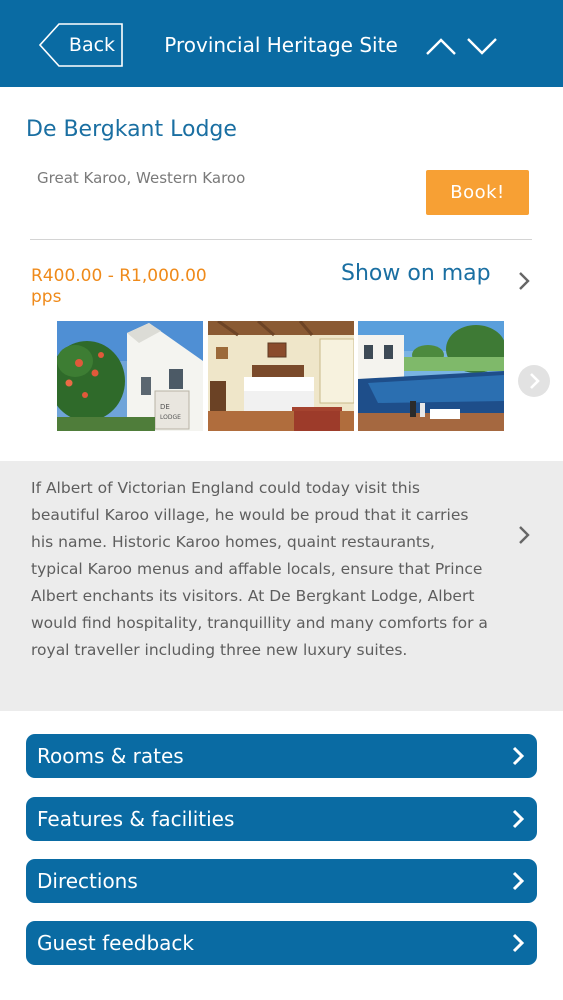 This screenshot has width=563, height=1000. What do you see at coordinates (87, 881) in the screenshot?
I see `directions-label: Directions` at bounding box center [87, 881].